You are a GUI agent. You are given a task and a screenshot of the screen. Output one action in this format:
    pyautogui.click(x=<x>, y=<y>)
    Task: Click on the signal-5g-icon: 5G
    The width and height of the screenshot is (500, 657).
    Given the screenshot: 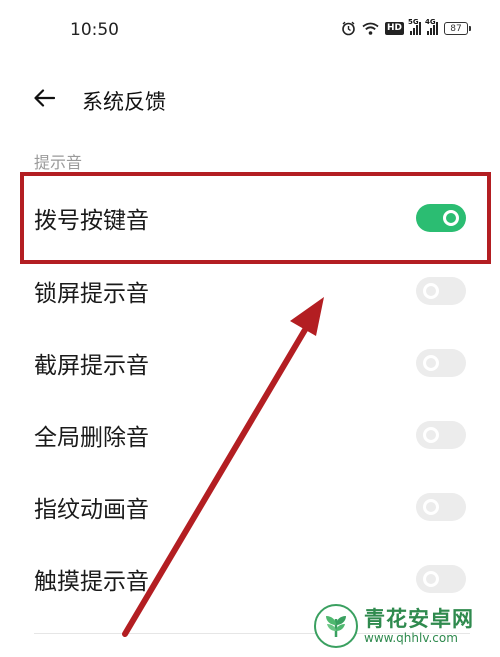 What is the action you would take?
    pyautogui.click(x=414, y=26)
    